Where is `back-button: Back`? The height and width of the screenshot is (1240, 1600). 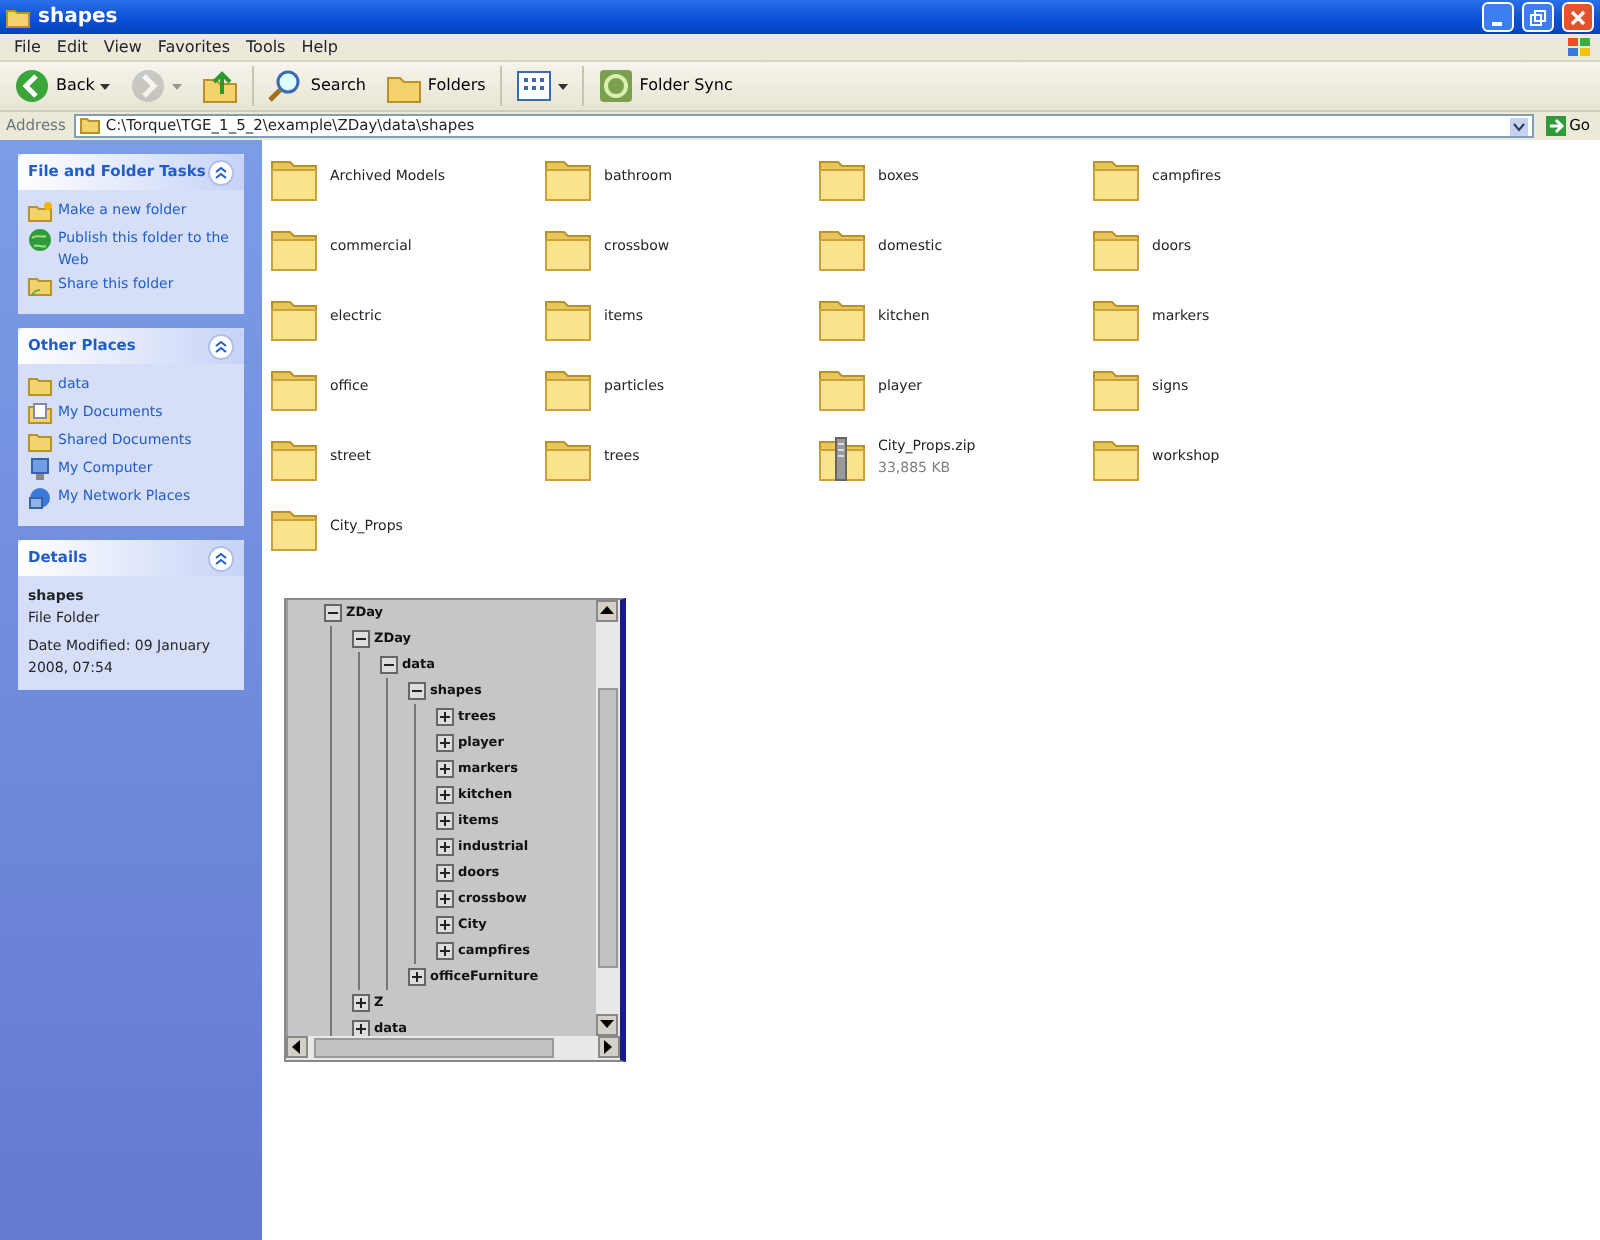
back-button: Back is located at coordinates (62, 86).